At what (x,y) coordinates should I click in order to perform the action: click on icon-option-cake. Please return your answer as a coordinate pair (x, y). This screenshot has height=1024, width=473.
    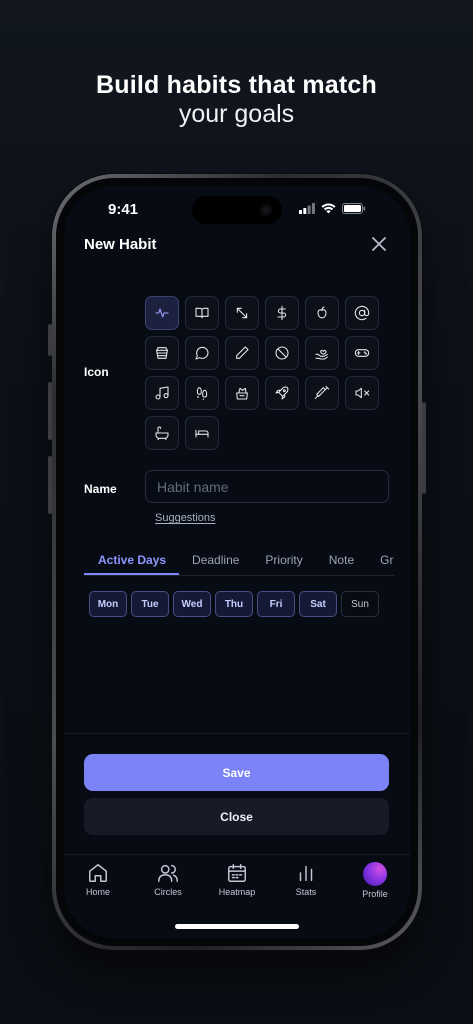
    Looking at the image, I should click on (162, 353).